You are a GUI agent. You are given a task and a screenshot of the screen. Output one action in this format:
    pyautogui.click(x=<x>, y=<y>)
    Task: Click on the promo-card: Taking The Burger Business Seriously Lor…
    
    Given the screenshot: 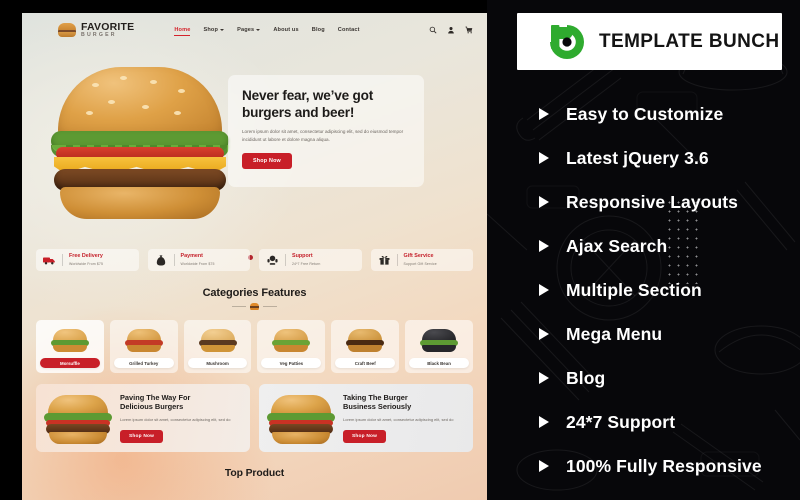 What is the action you would take?
    pyautogui.click(x=366, y=418)
    